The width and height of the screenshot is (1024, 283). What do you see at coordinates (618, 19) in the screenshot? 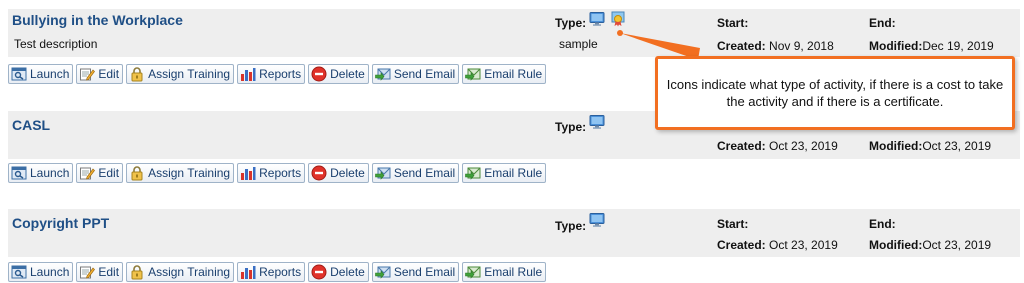
I see `certificate-icon` at bounding box center [618, 19].